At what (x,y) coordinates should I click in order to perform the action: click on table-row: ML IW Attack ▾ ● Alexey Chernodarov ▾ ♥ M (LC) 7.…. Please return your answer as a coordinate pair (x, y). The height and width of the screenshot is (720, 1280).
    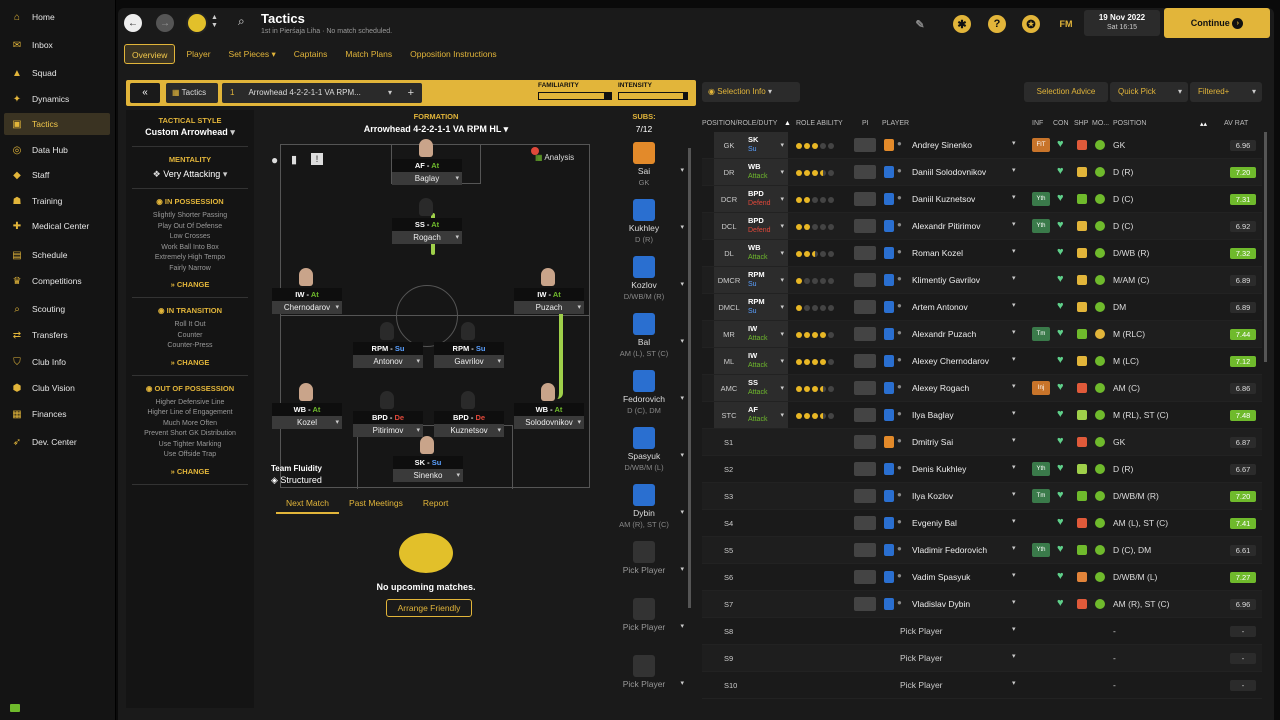
    Looking at the image, I should click on (982, 361).